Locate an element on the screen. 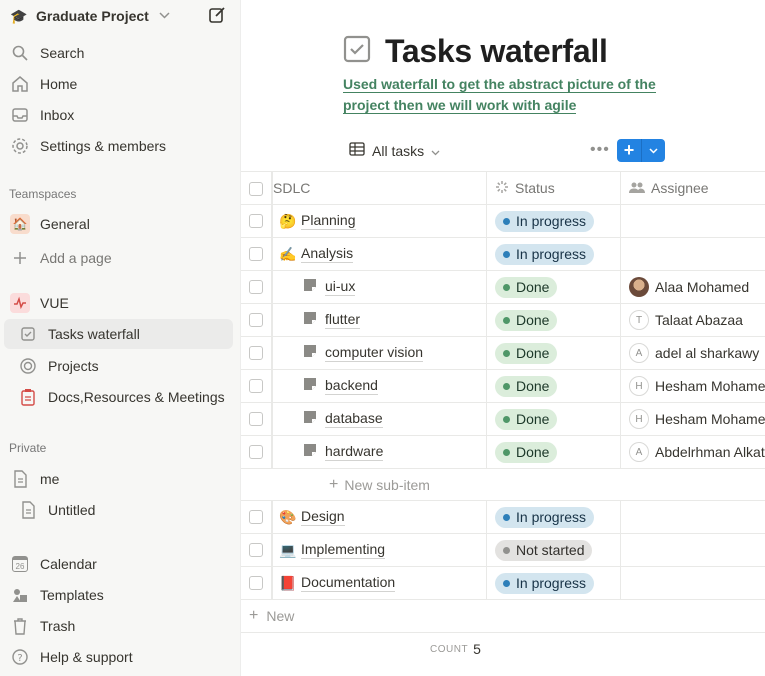 The image size is (765, 676). nav-trash: Trash is located at coordinates (121, 626).